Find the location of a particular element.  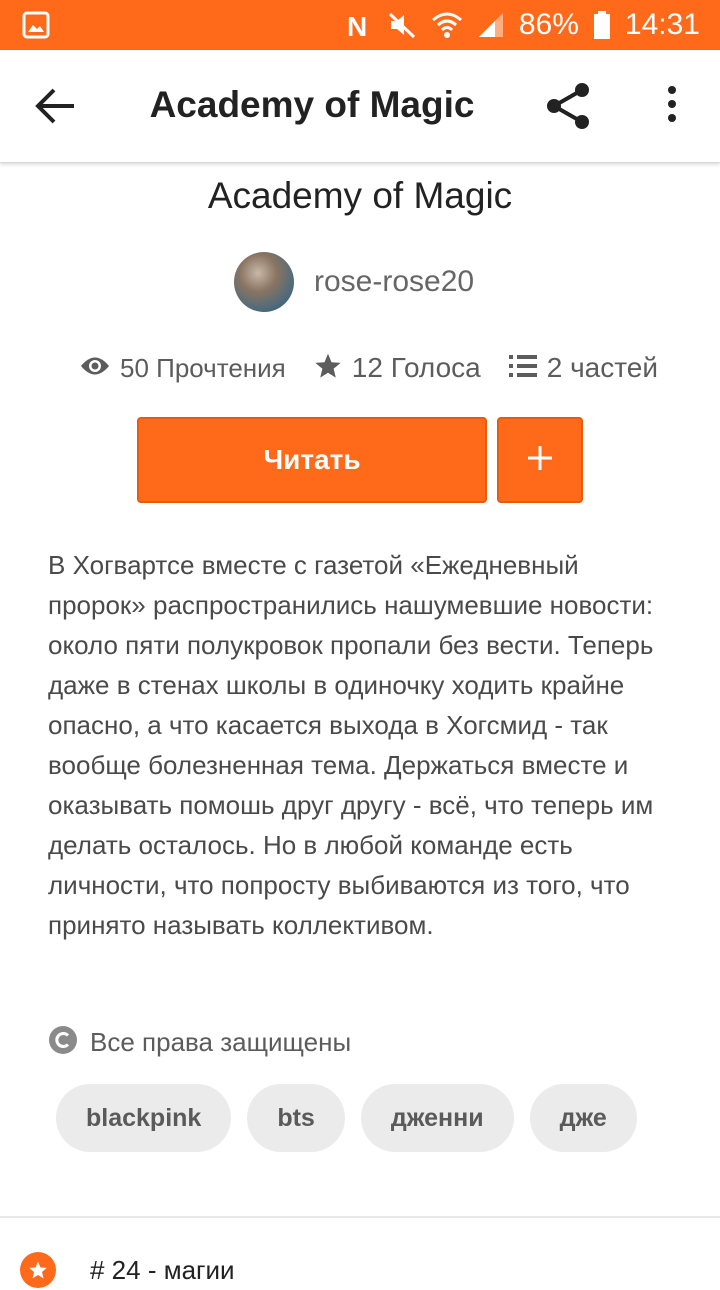

copyright-icon is located at coordinates (63, 1042).